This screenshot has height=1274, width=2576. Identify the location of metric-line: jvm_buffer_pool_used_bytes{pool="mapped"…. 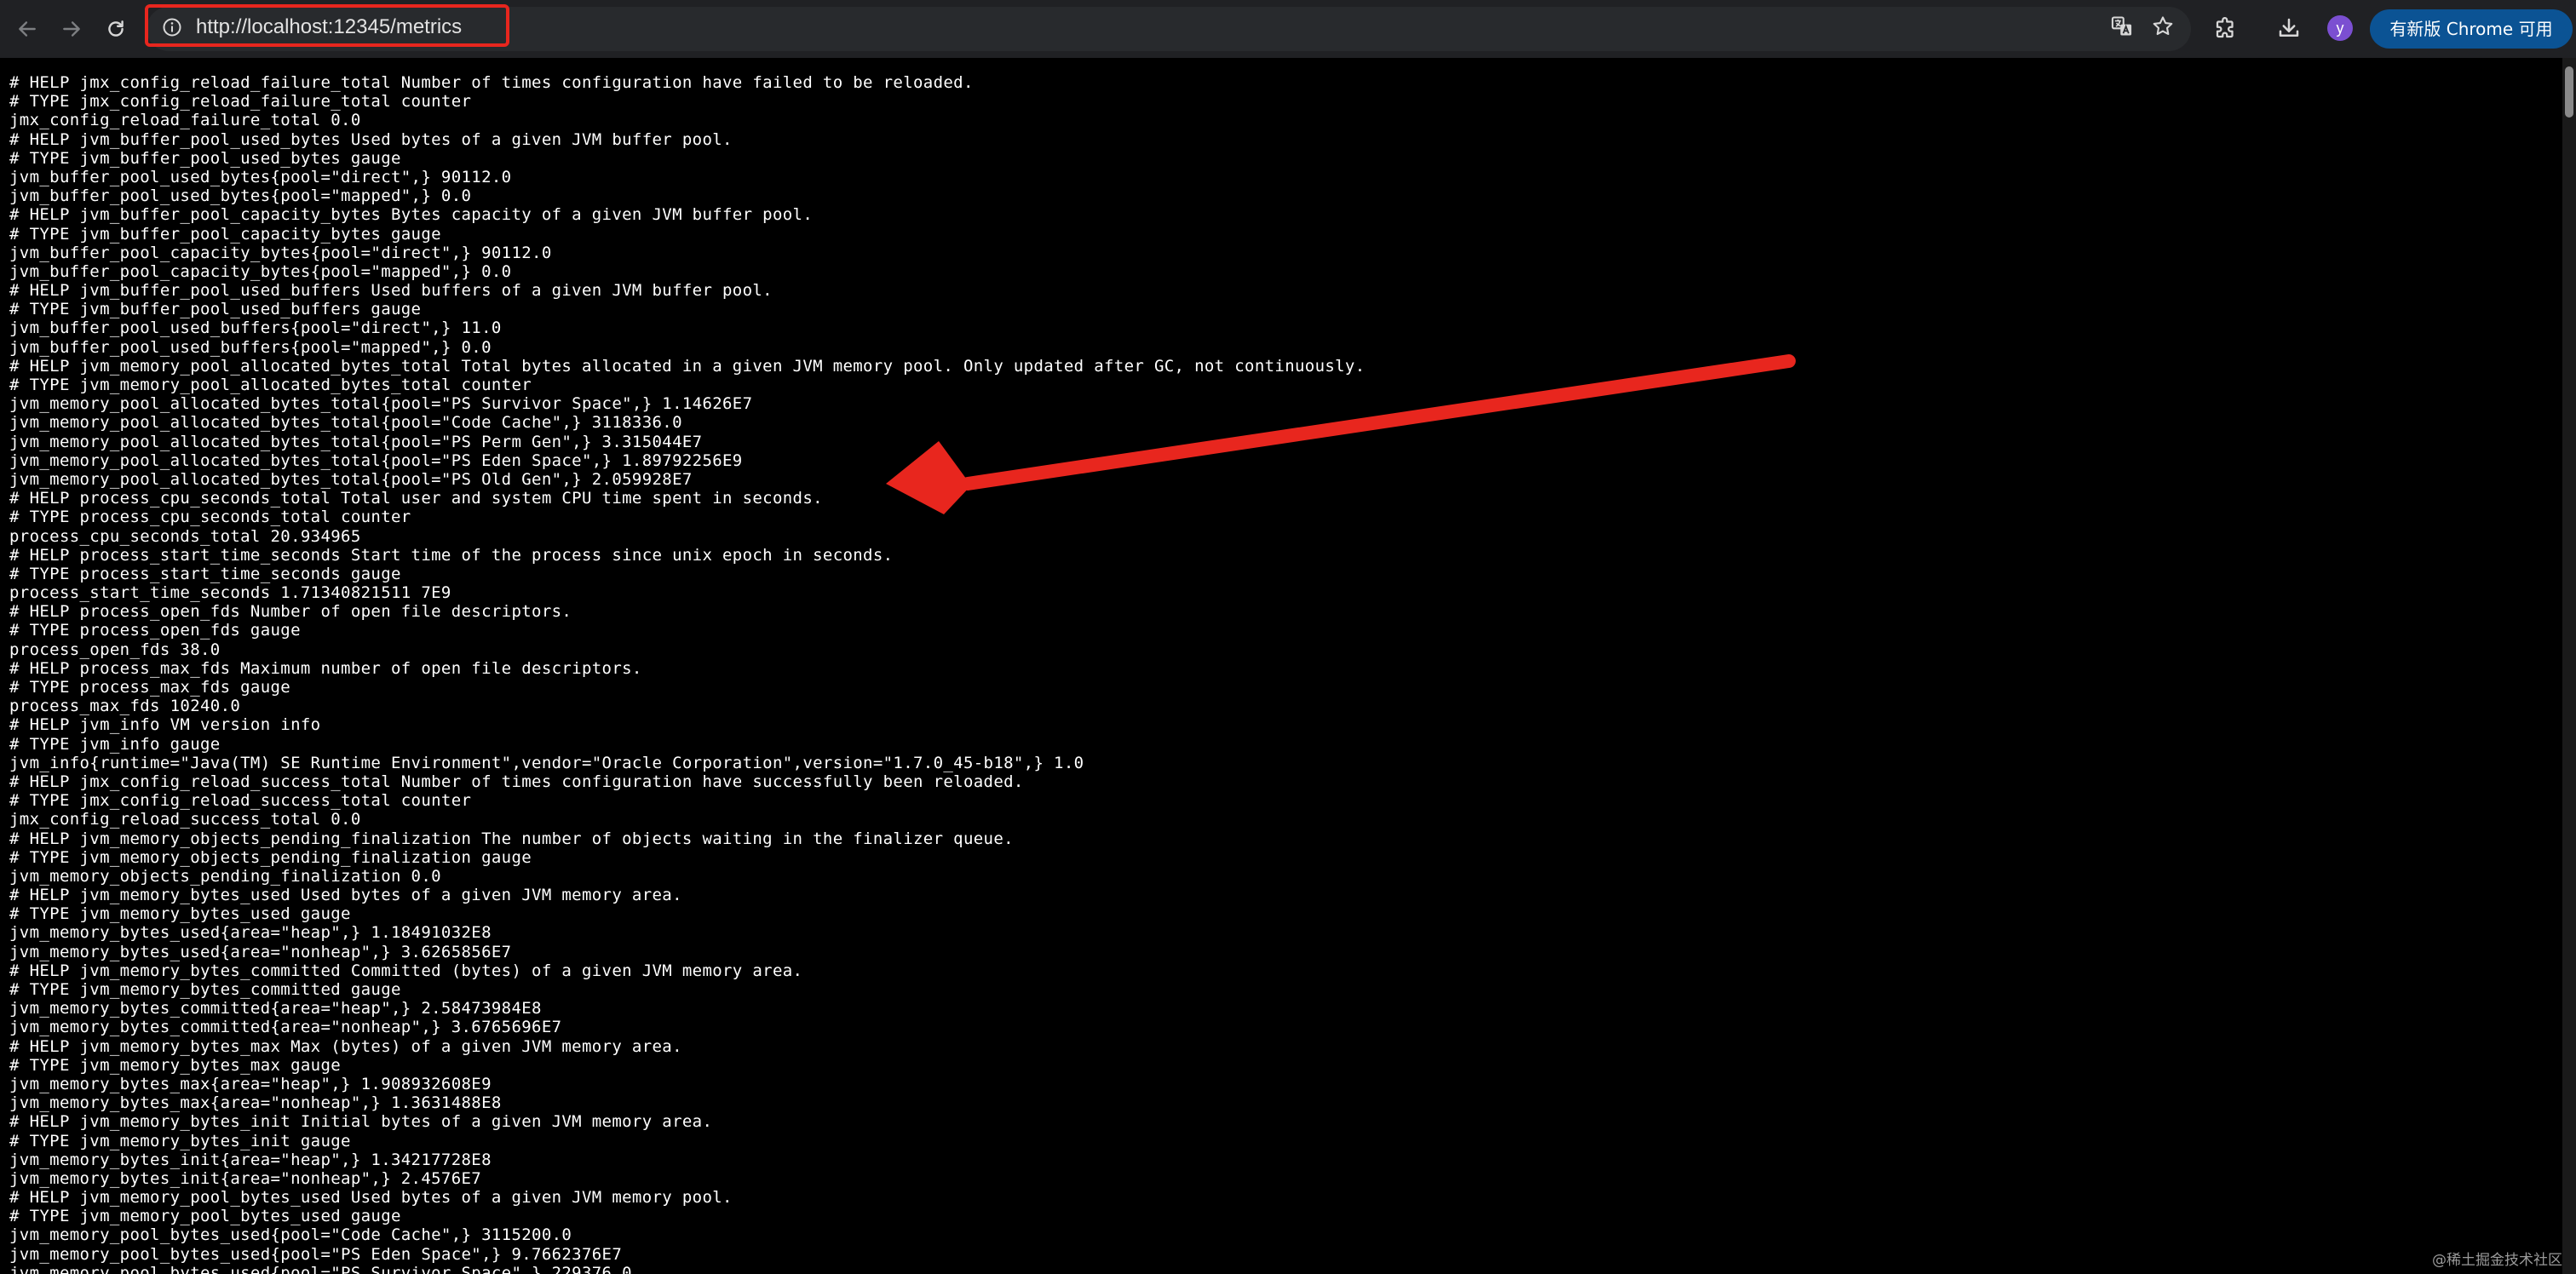
(240, 196).